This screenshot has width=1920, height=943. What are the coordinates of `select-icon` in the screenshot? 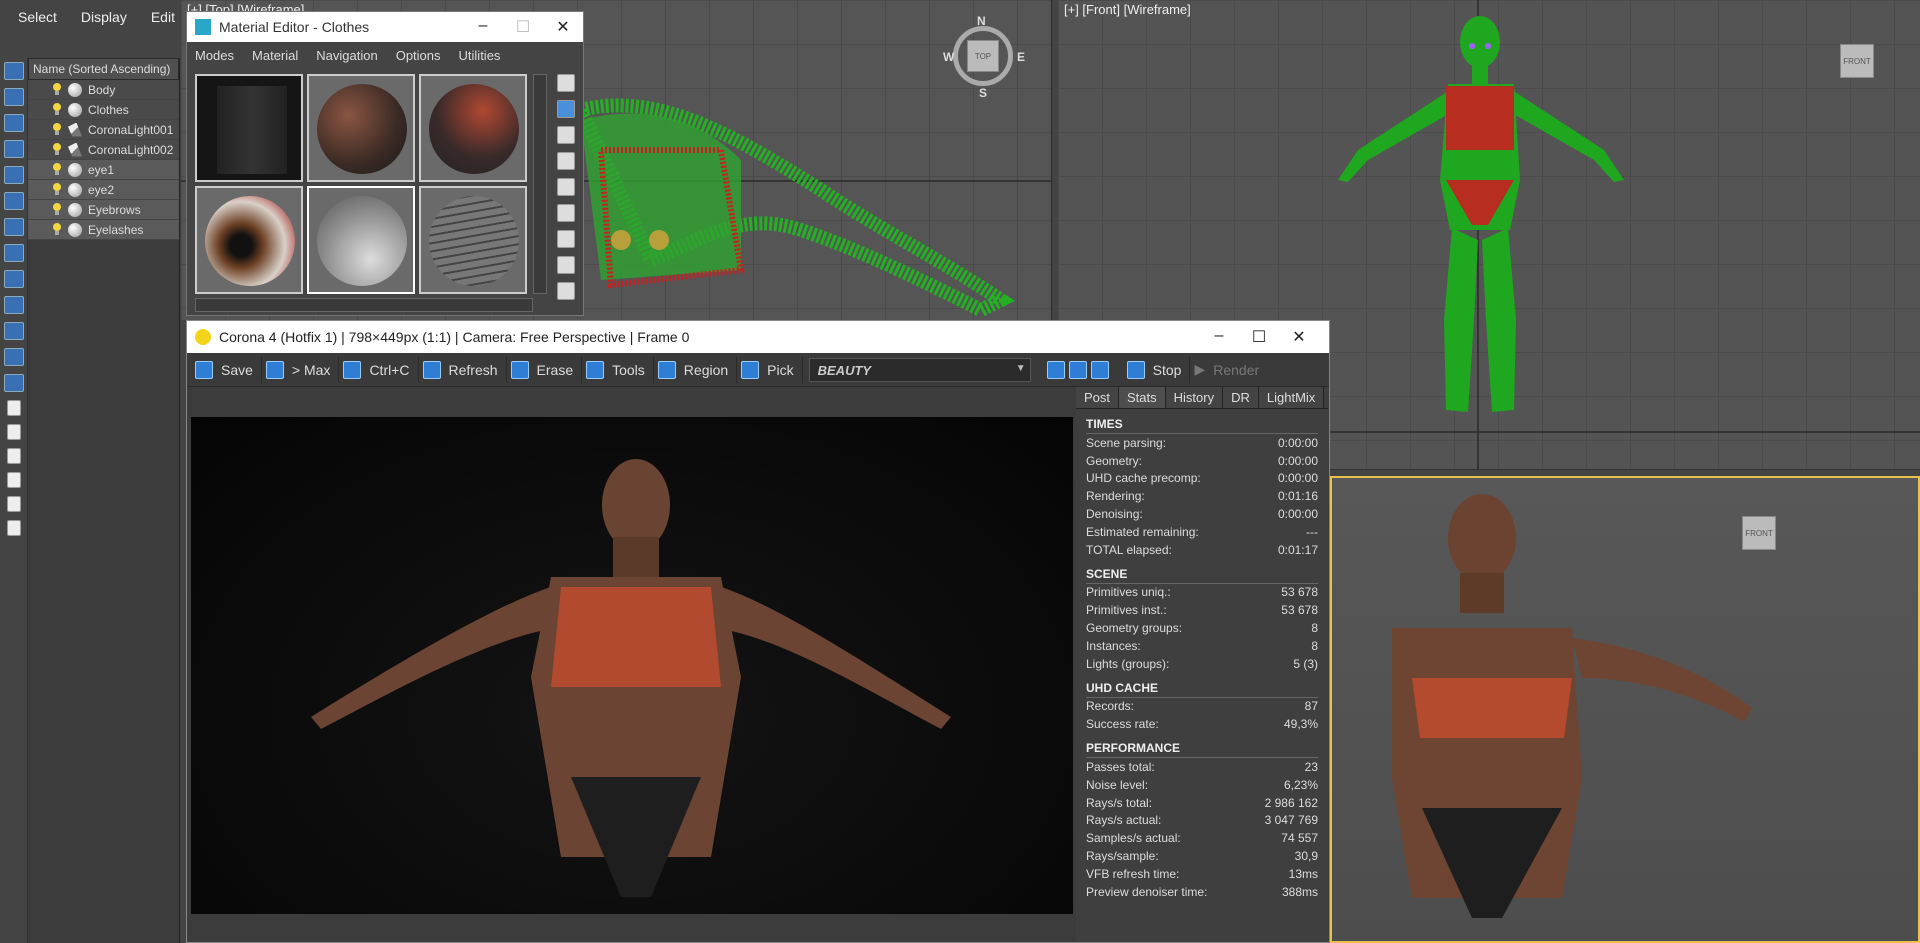 It's located at (14, 71).